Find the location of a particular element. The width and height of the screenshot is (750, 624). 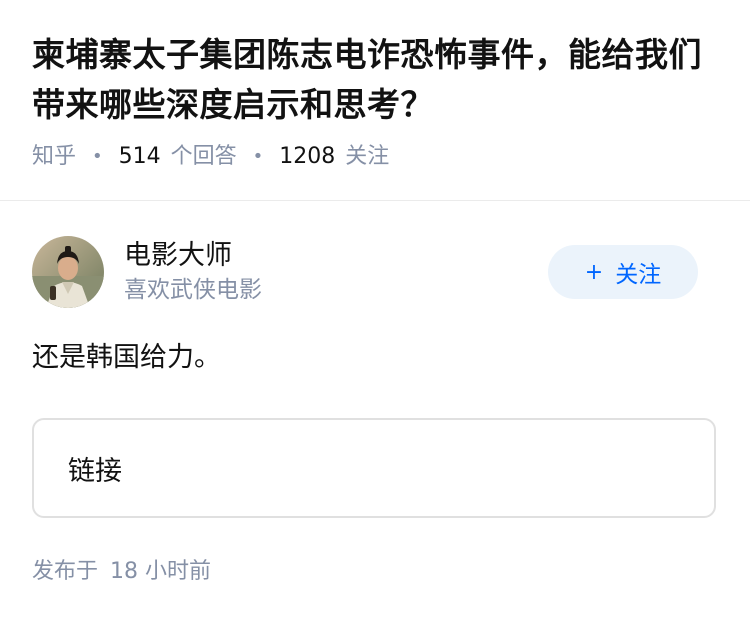

answer-count-label: 个回答 is located at coordinates (203, 156).